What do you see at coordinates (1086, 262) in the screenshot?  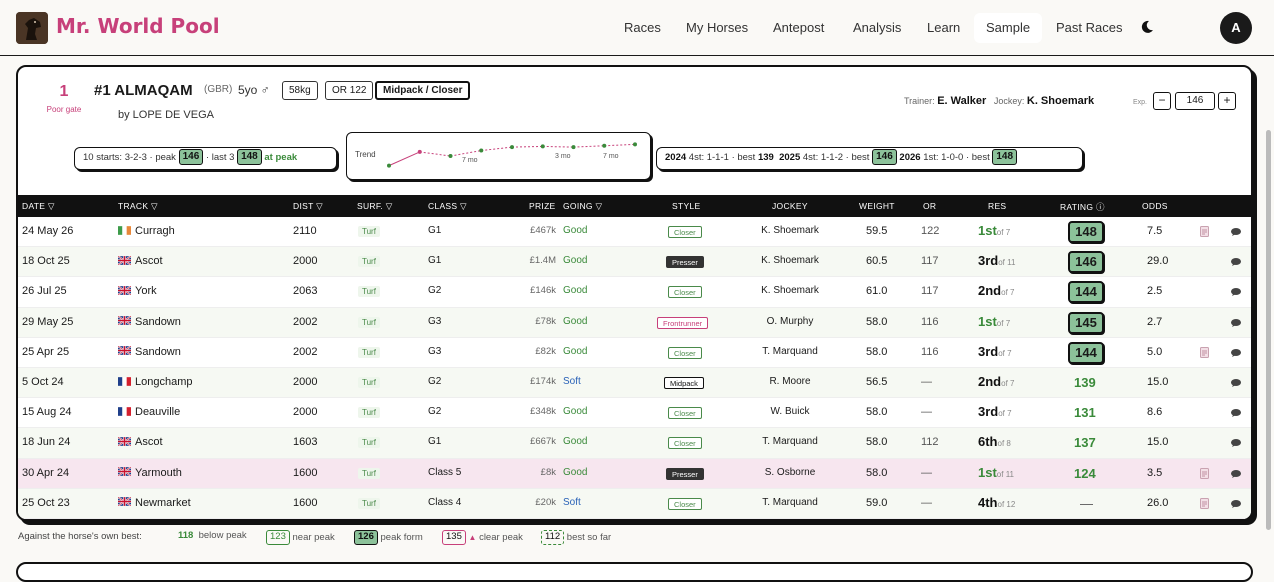 I see `rating-badge: 146` at bounding box center [1086, 262].